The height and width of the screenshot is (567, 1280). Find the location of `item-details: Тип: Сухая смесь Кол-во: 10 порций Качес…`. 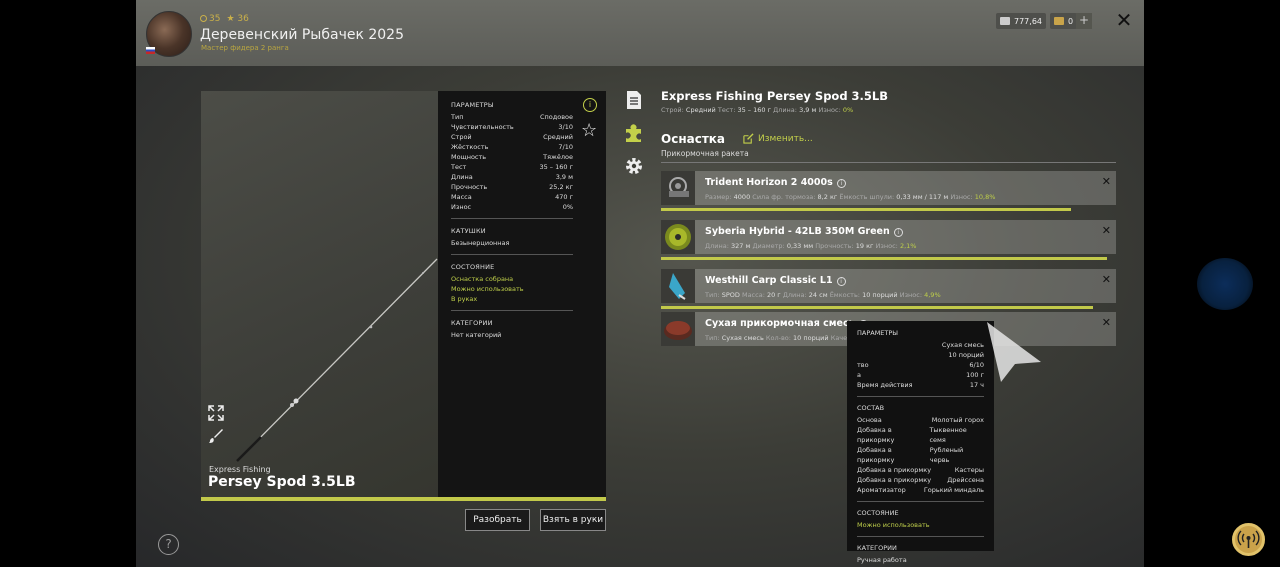

item-details: Тип: Сухая смесь Кол-во: 10 порций Качес… is located at coordinates (780, 338).